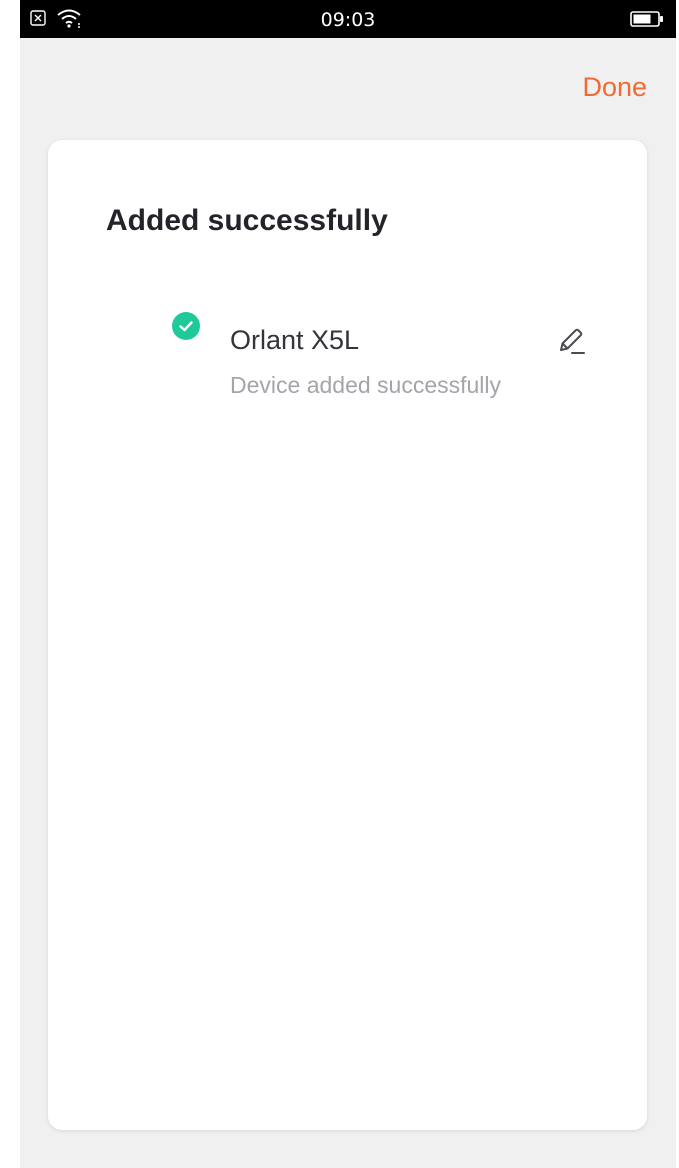 Image resolution: width=679 pixels, height=1168 pixels. What do you see at coordinates (392, 362) in the screenshot?
I see `device-list-item: Orlant X5L Device added successfully` at bounding box center [392, 362].